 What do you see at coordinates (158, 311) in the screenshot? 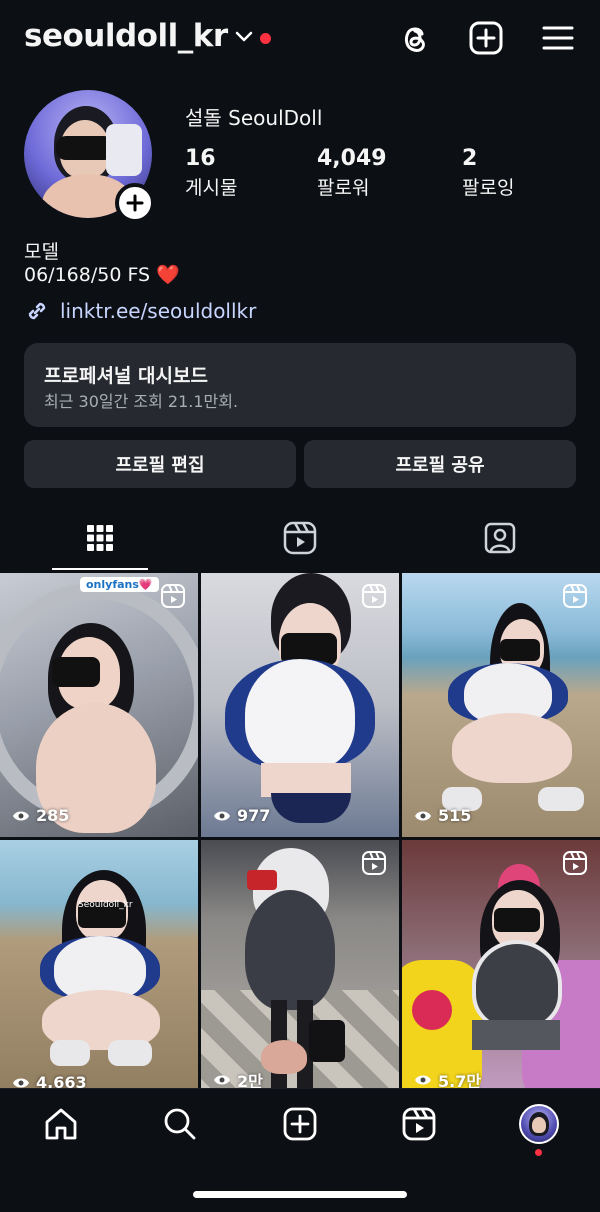
I see `link-text: linktr.ee/seouldollkr` at bounding box center [158, 311].